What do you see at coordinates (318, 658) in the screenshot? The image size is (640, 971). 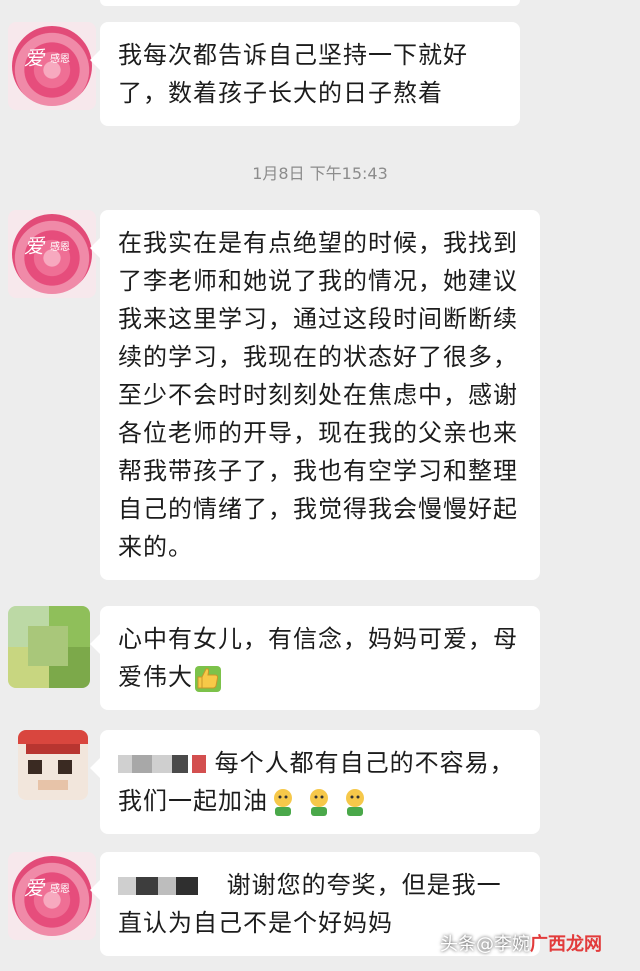 I see `message-text: 心中有女儿，有信念，妈妈可爱，母爱伟大` at bounding box center [318, 658].